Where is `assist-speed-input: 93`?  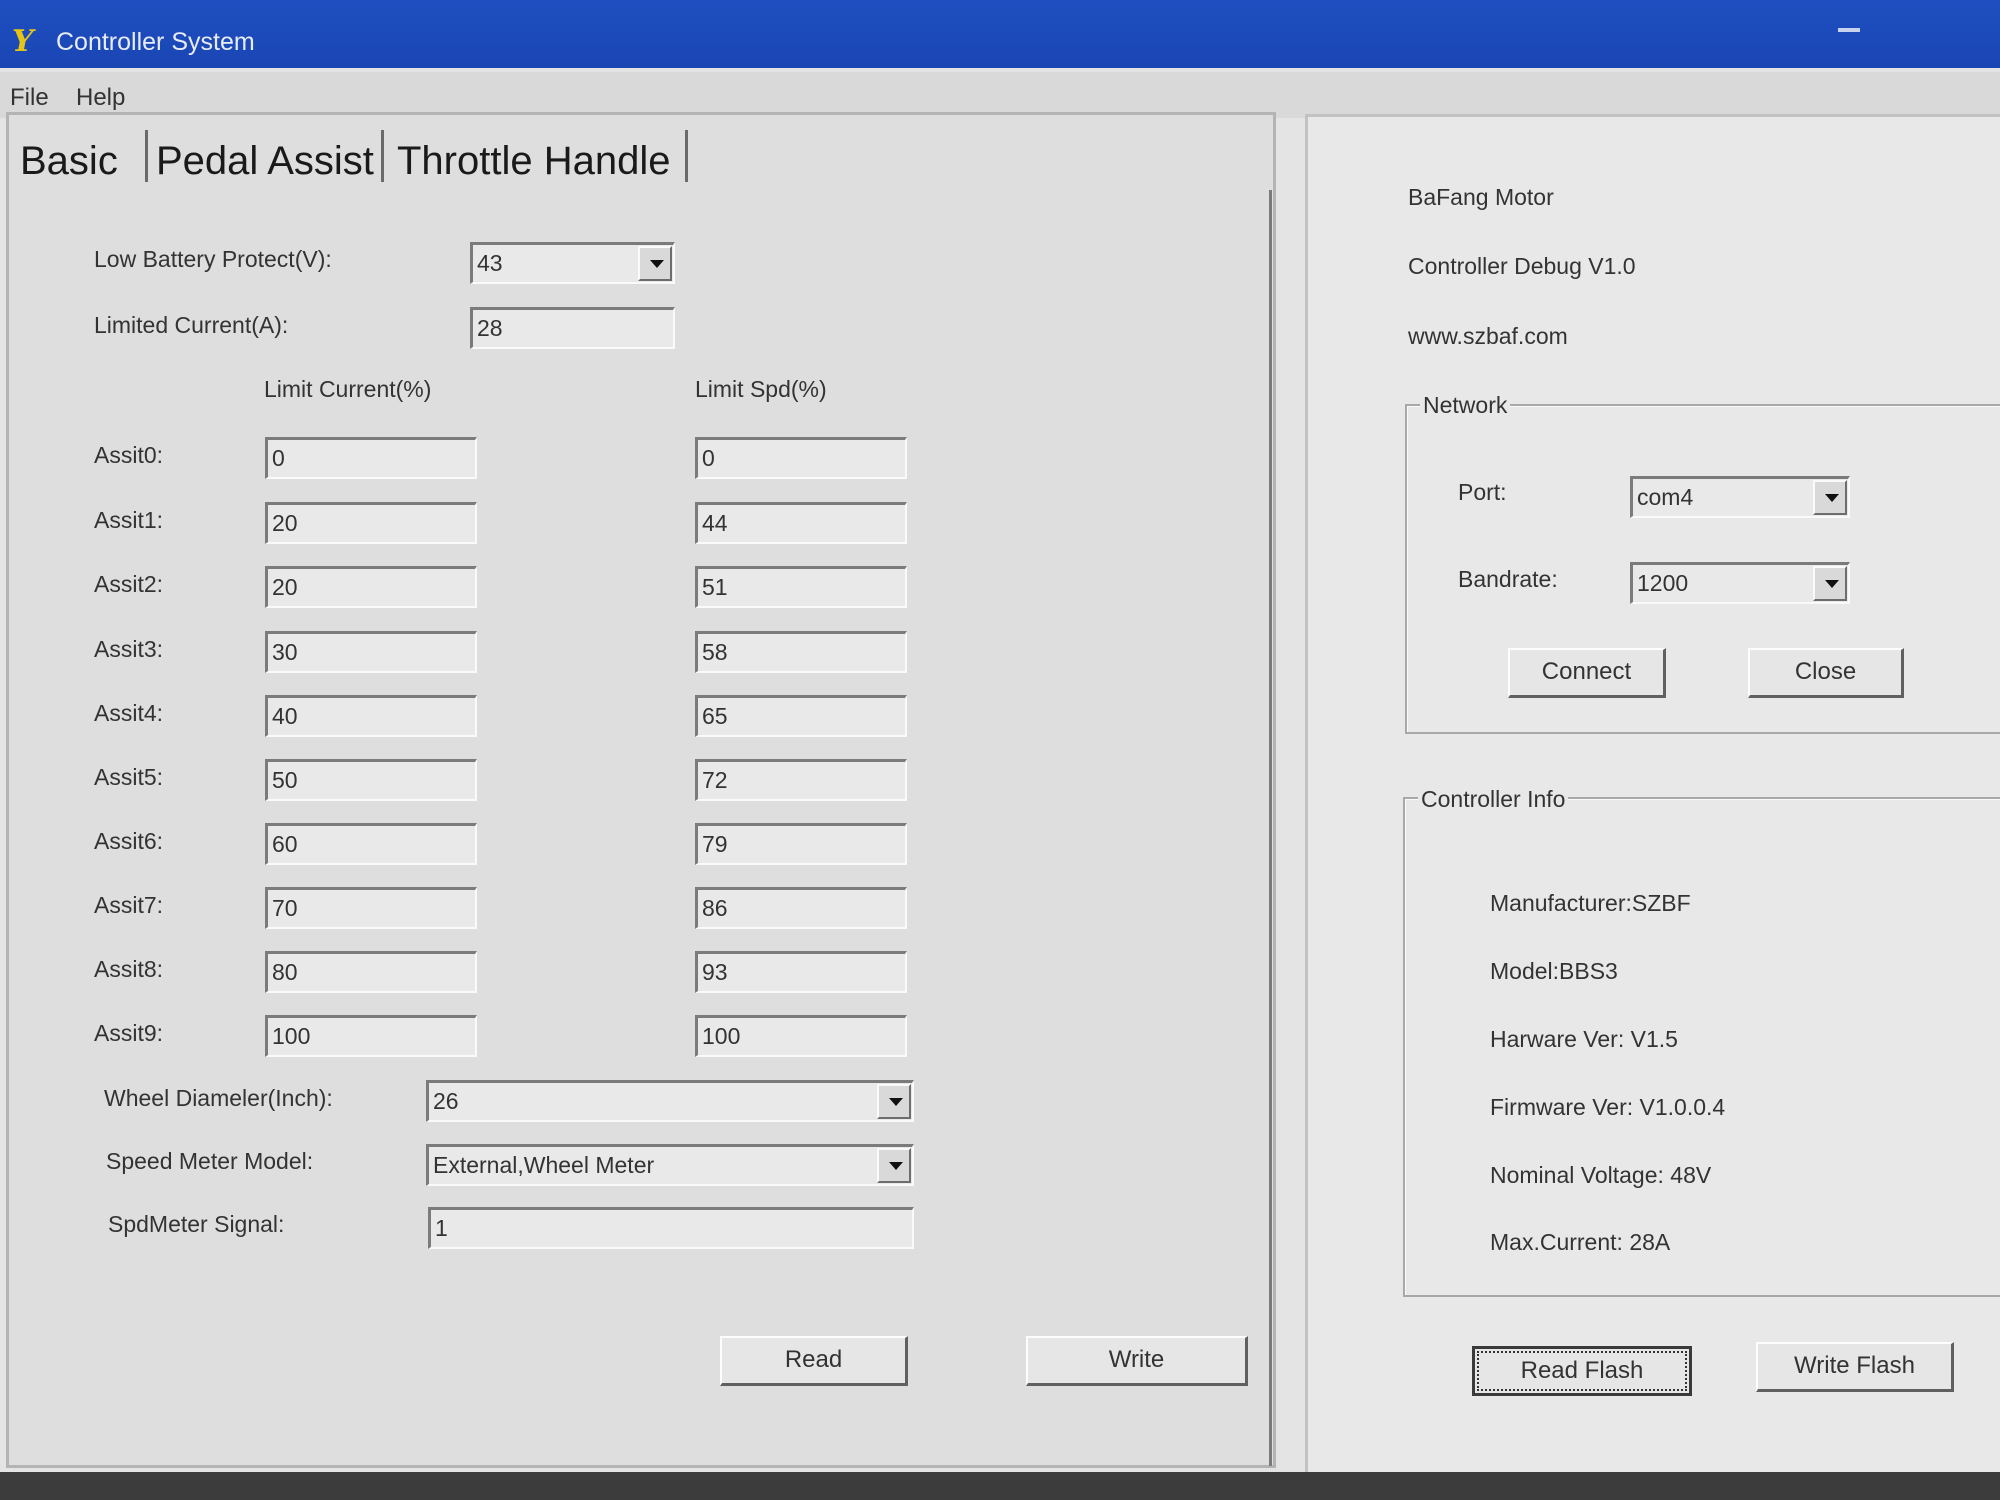
assist-speed-input: 93 is located at coordinates (801, 972).